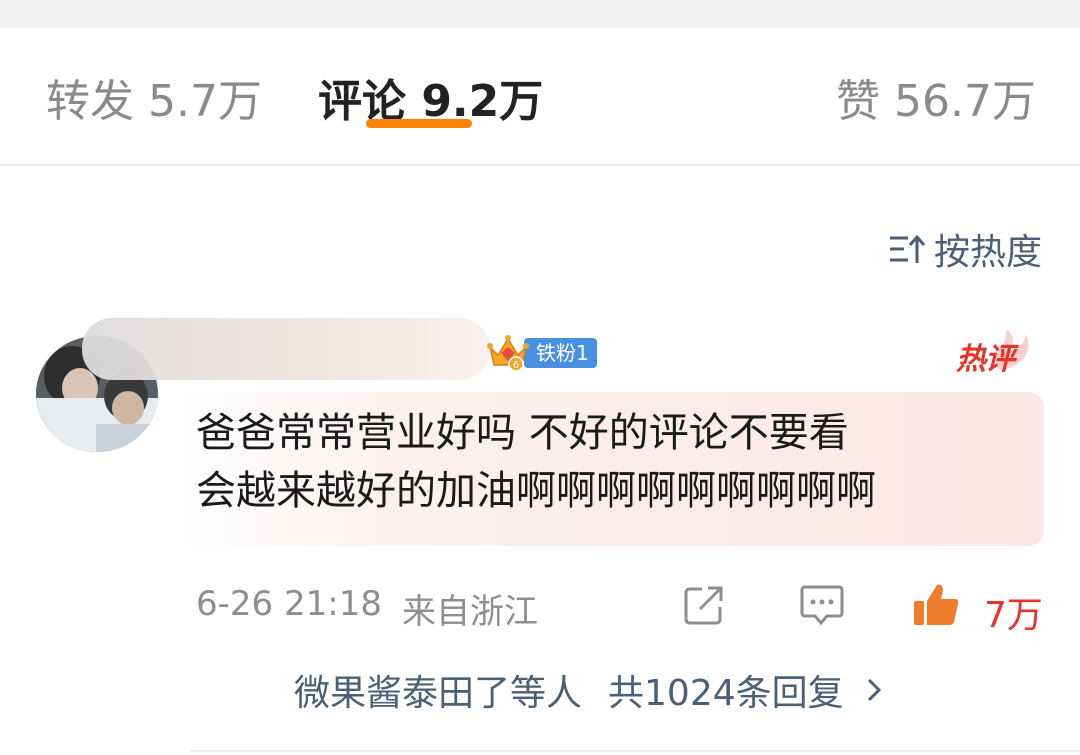 The width and height of the screenshot is (1080, 755). I want to click on comment-icon, so click(822, 607).